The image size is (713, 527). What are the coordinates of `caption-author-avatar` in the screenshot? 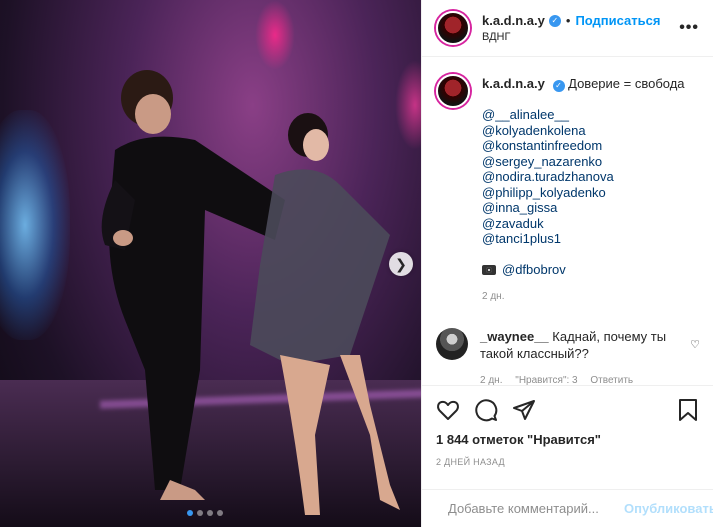 It's located at (453, 91).